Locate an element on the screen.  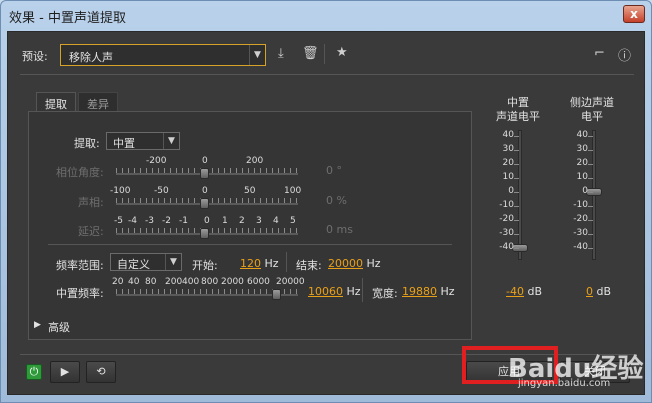
power-icon: ⏻ is located at coordinates (34, 372).